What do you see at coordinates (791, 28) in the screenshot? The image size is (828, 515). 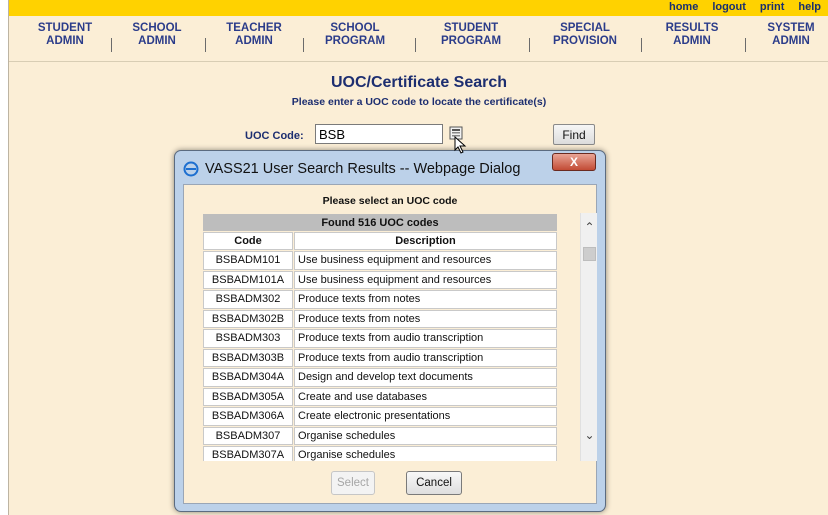 I see `nav-label-line1: SYSTEM` at bounding box center [791, 28].